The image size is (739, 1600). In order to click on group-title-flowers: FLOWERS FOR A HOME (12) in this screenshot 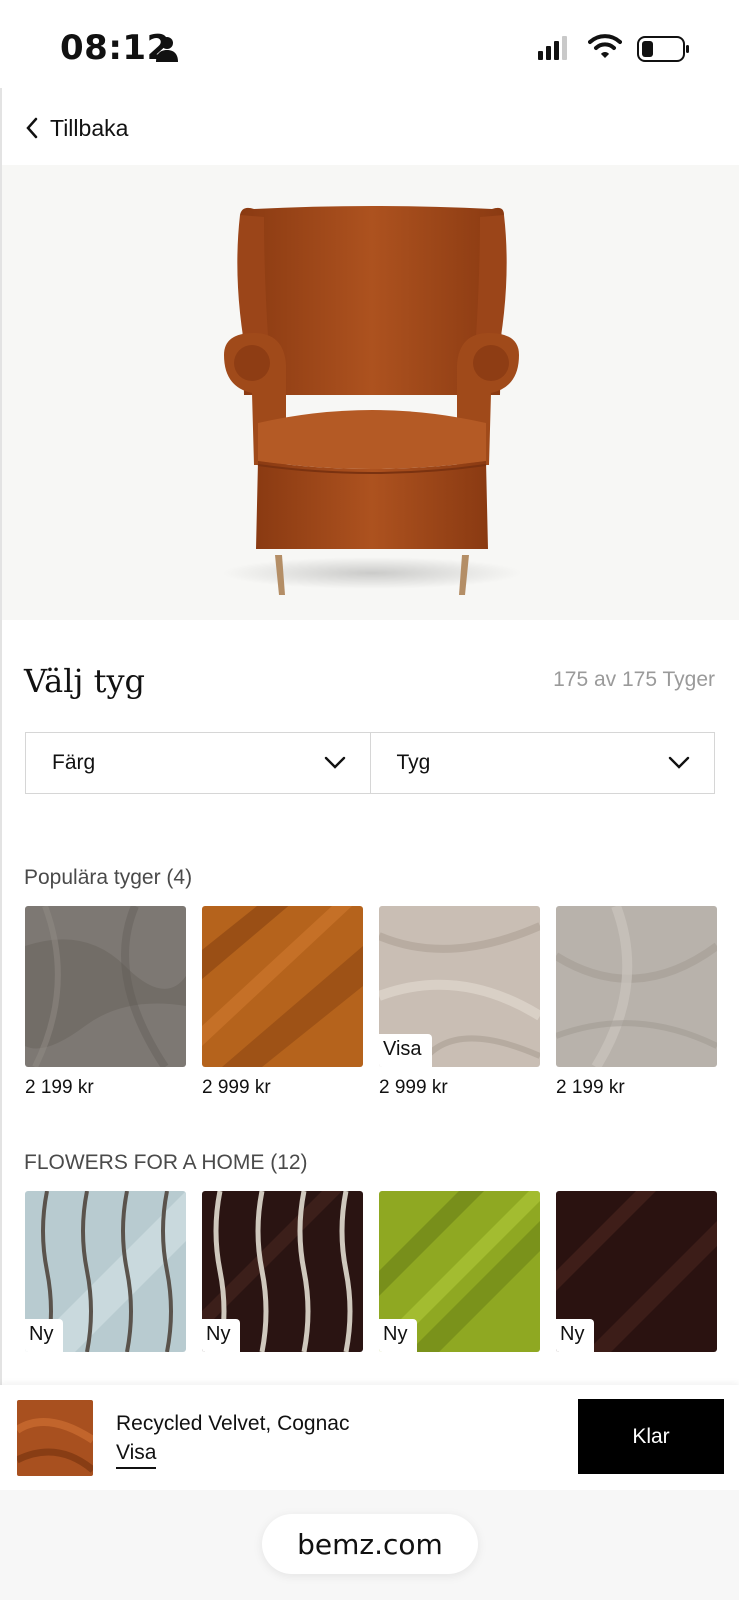, I will do `click(166, 1162)`.